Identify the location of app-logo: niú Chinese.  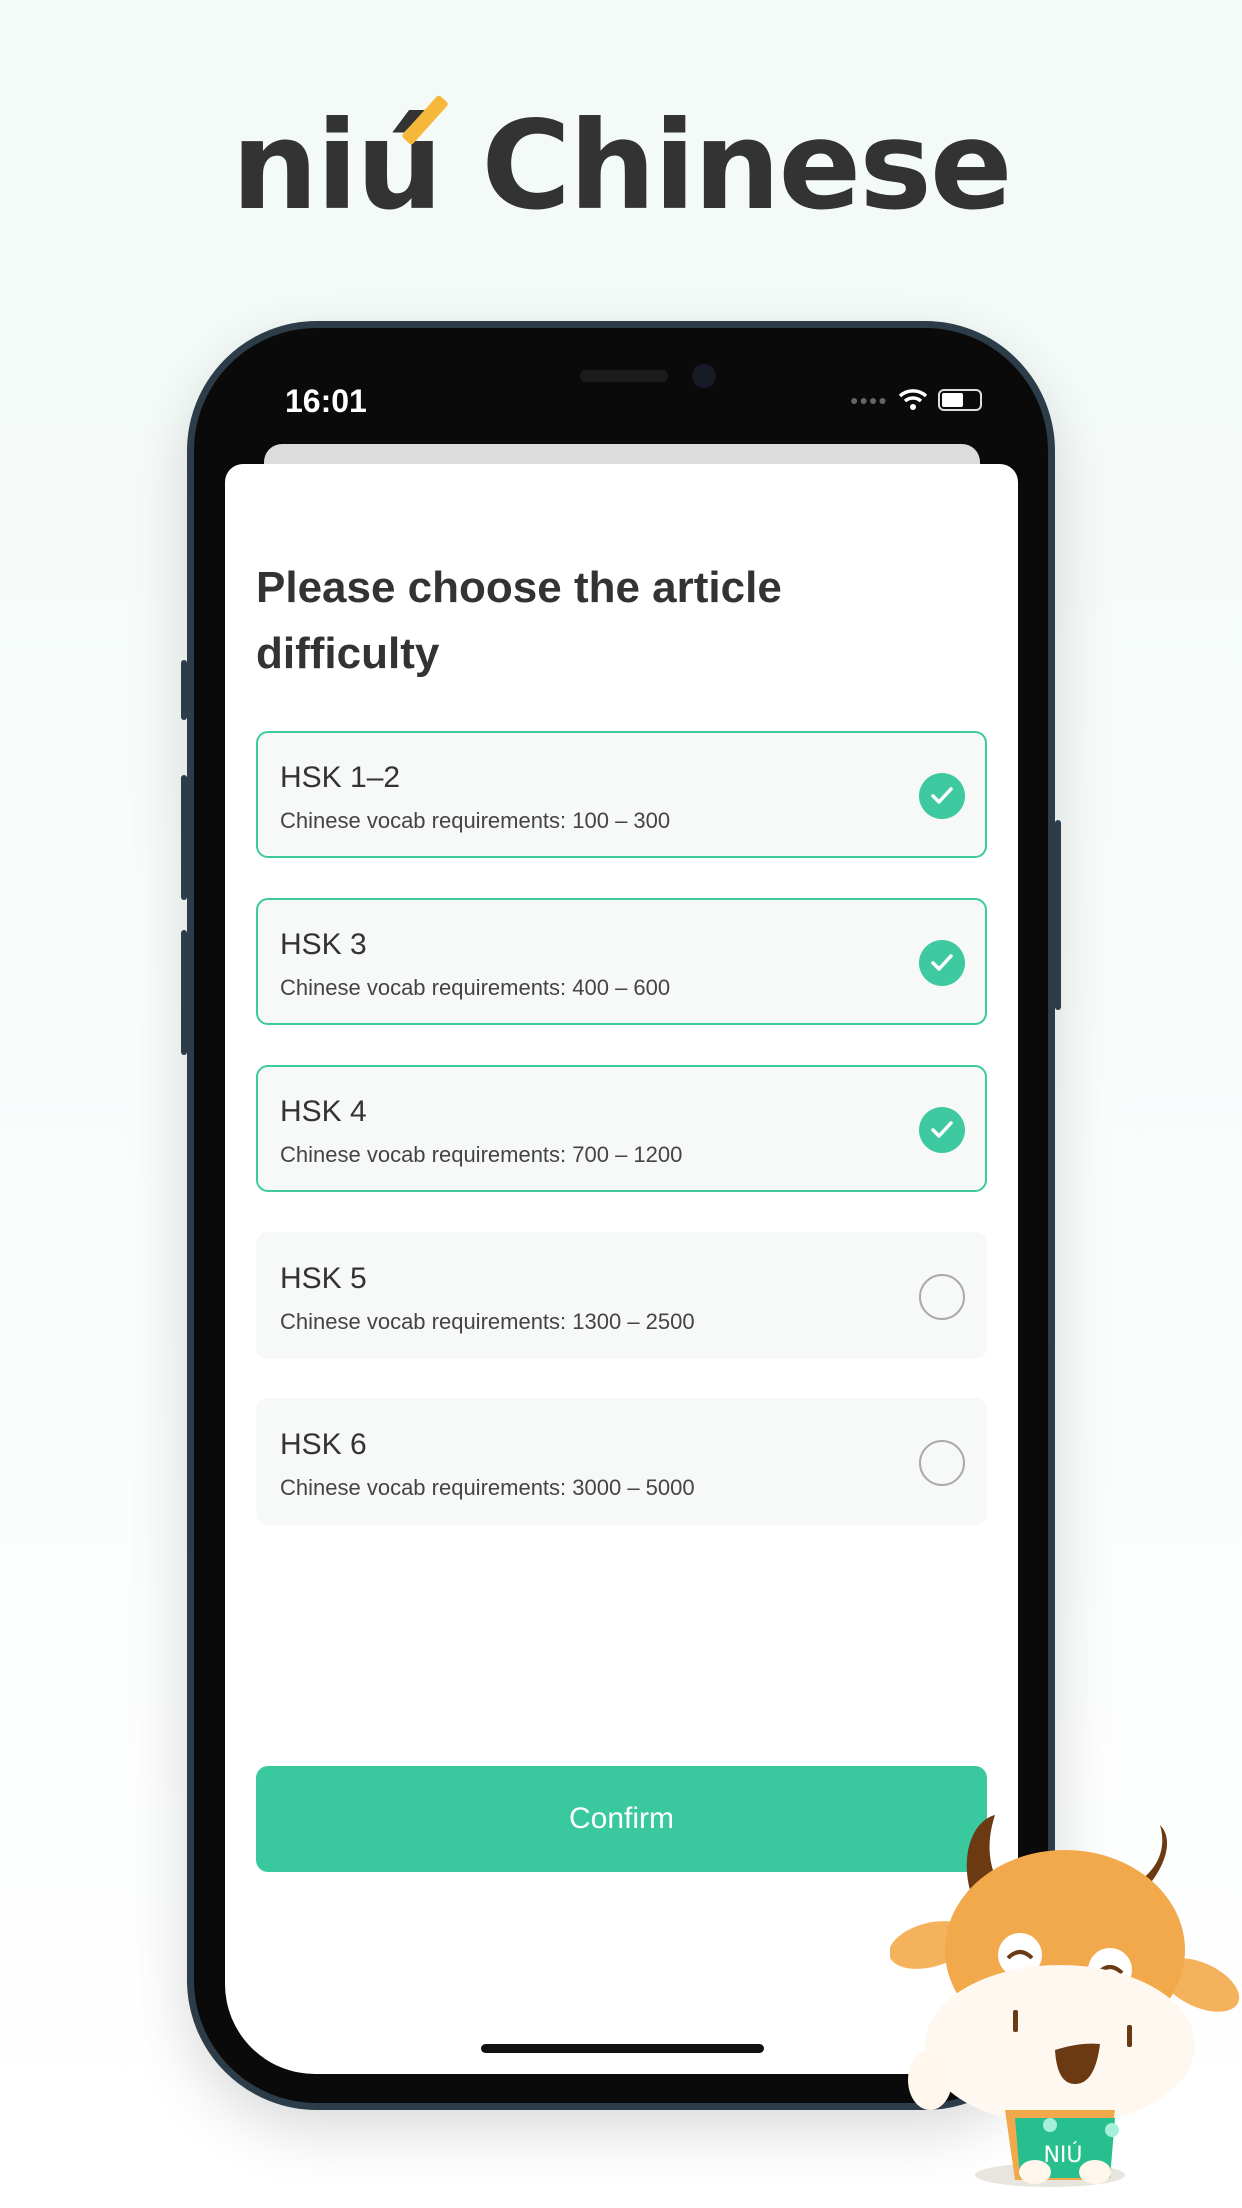
(621, 166).